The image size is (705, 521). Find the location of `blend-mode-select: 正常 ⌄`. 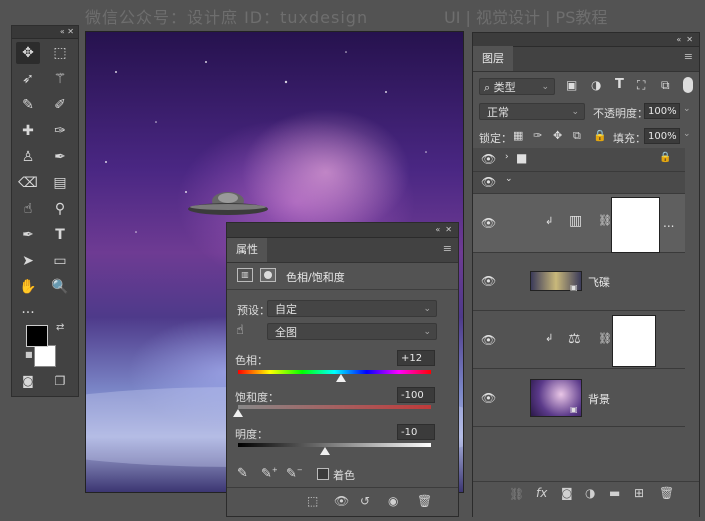

blend-mode-select: 正常 ⌄ is located at coordinates (532, 111).